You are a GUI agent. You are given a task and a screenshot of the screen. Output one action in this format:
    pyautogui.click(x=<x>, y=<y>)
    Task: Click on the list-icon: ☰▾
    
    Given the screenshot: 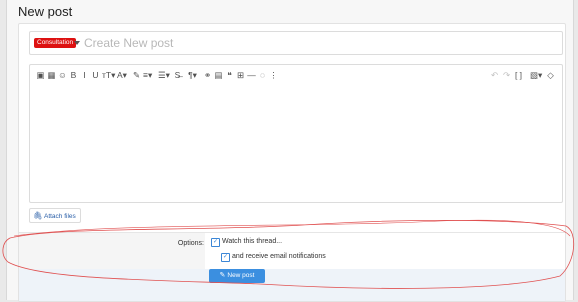 What is the action you would take?
    pyautogui.click(x=164, y=75)
    